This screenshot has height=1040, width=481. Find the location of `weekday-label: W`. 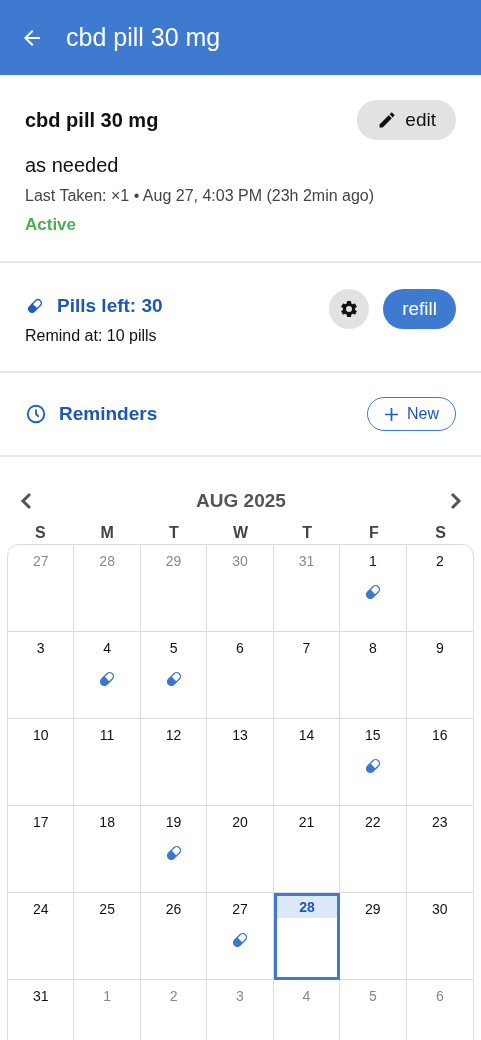

weekday-label: W is located at coordinates (240, 533).